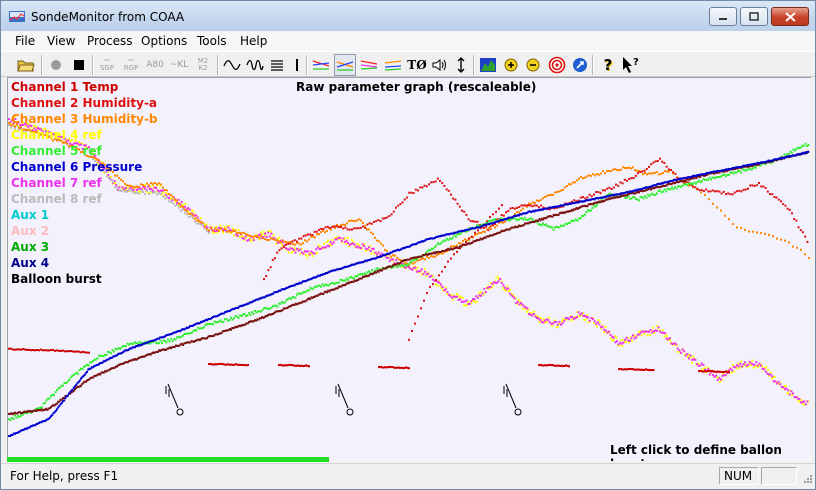  Describe the element at coordinates (779, 476) in the screenshot. I see `status-empty-panel` at that location.